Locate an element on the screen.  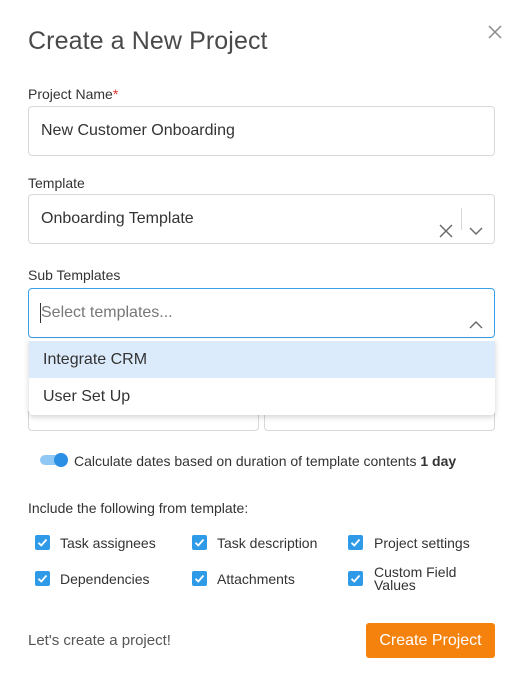
project-name-input: New Customer Onboarding is located at coordinates (261, 131).